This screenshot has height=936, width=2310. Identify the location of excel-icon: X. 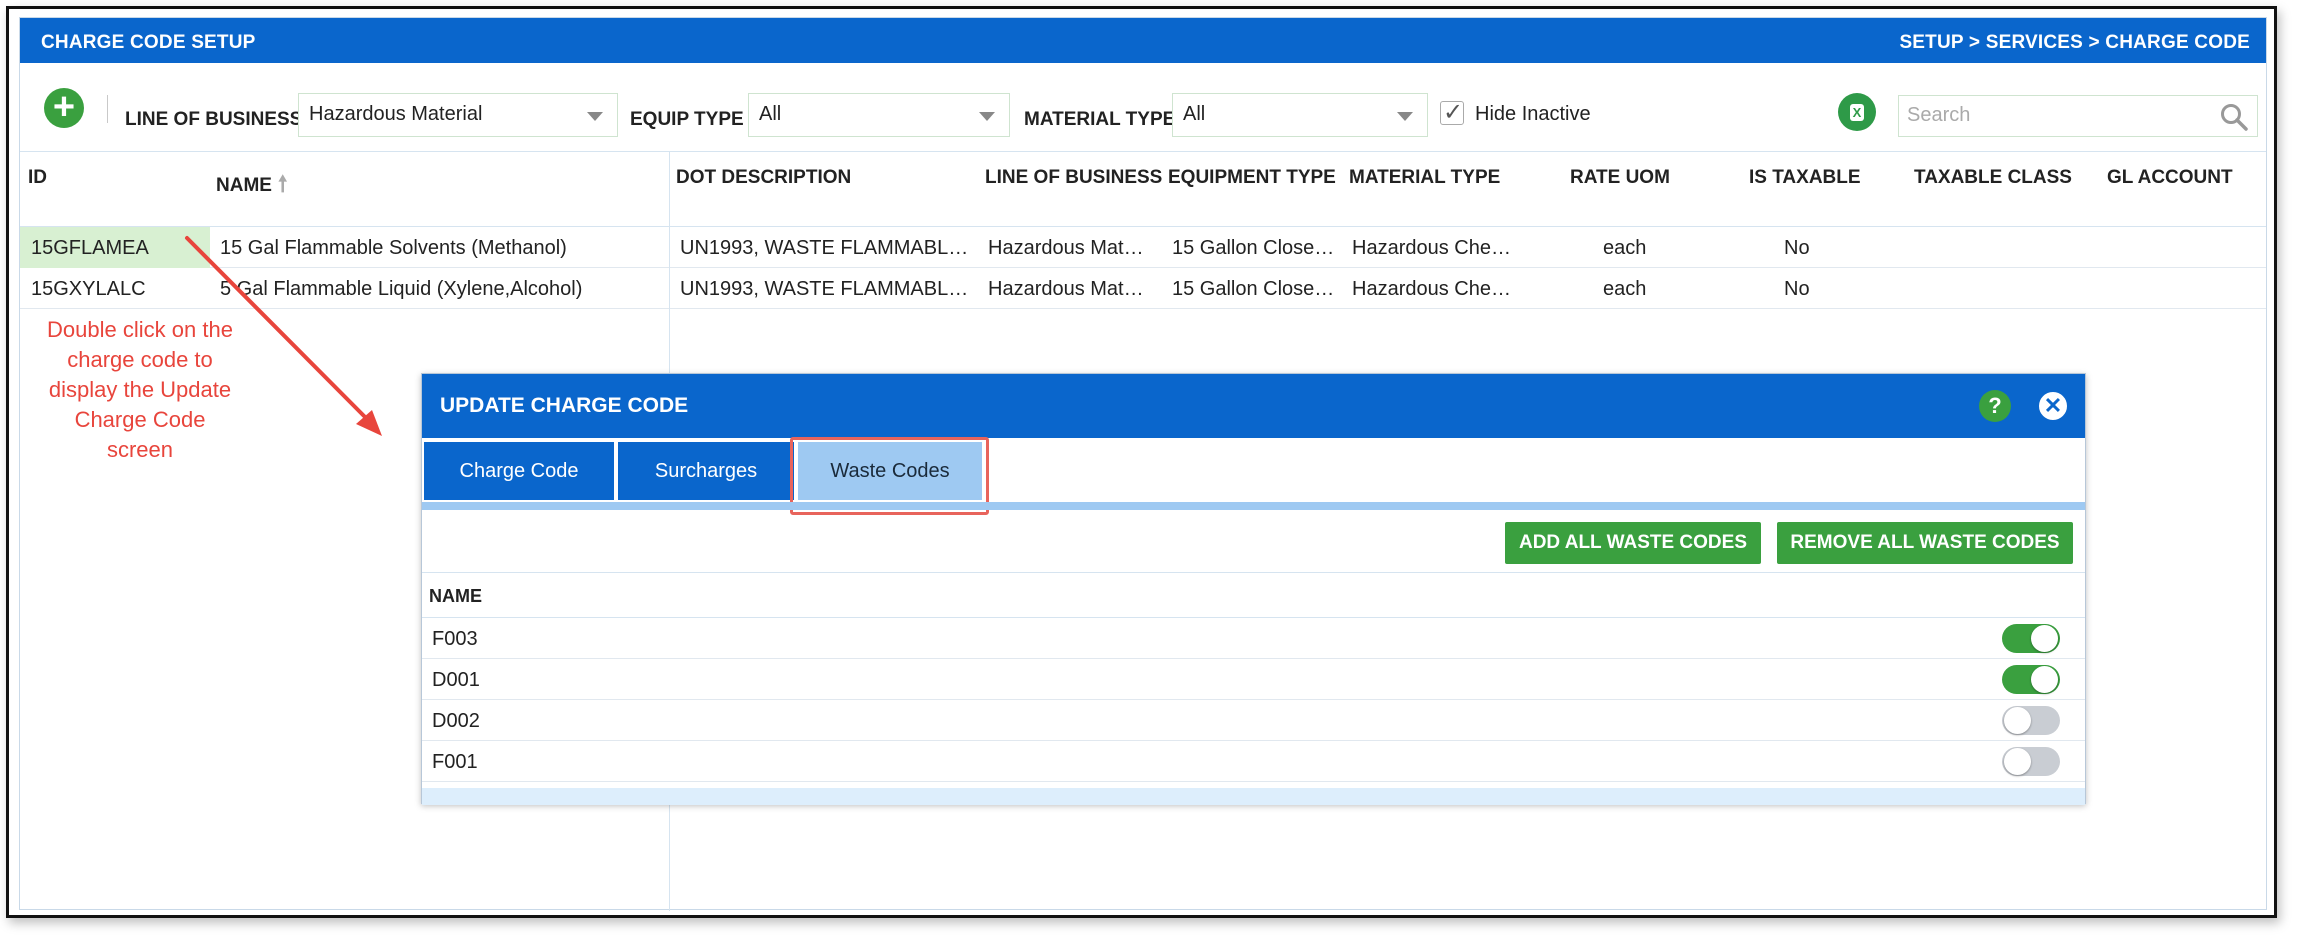
(1857, 112).